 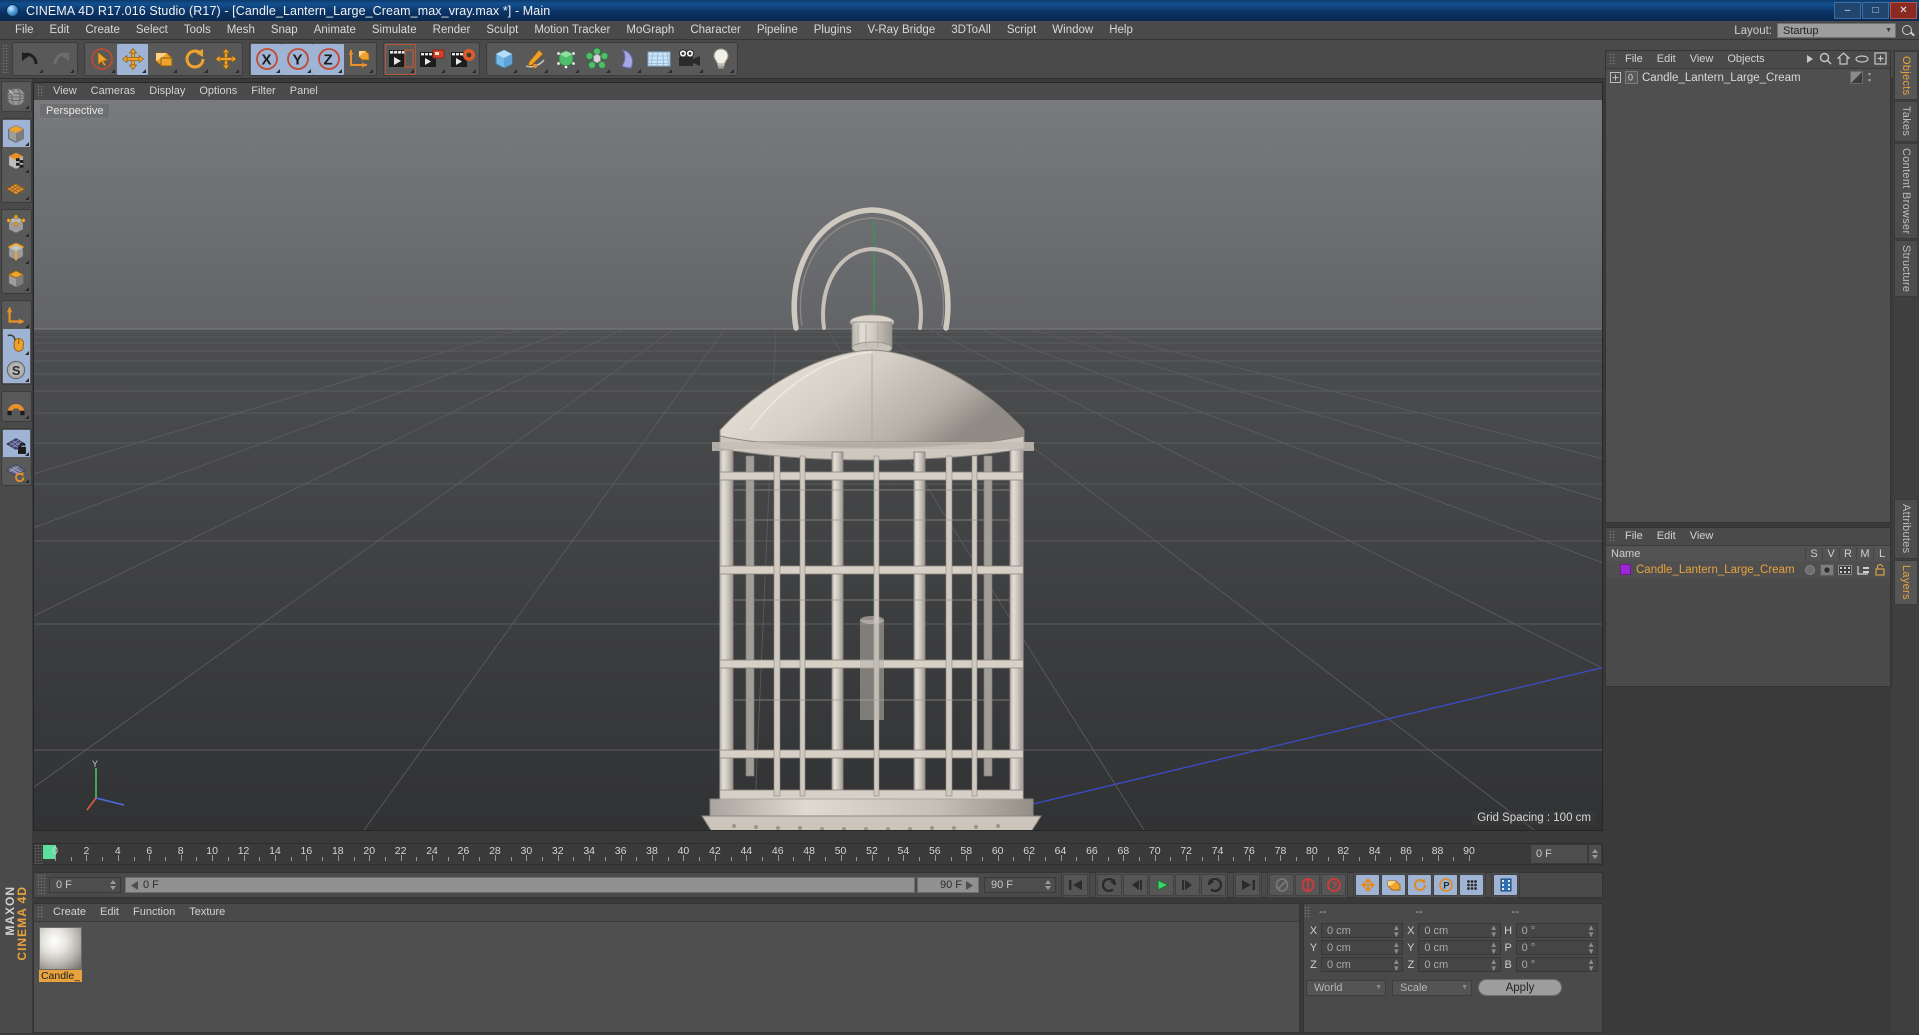 What do you see at coordinates (16, 133) in the screenshot?
I see `model-mode-button` at bounding box center [16, 133].